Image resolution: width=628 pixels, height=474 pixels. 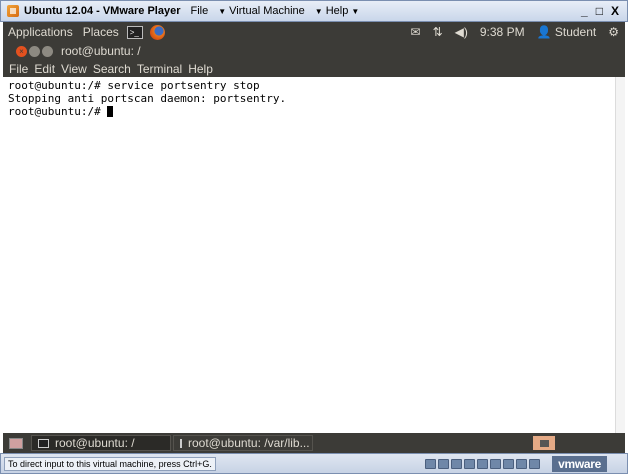 I want to click on taskbar-item-label: root@ubuntu: /, so click(x=95, y=443).